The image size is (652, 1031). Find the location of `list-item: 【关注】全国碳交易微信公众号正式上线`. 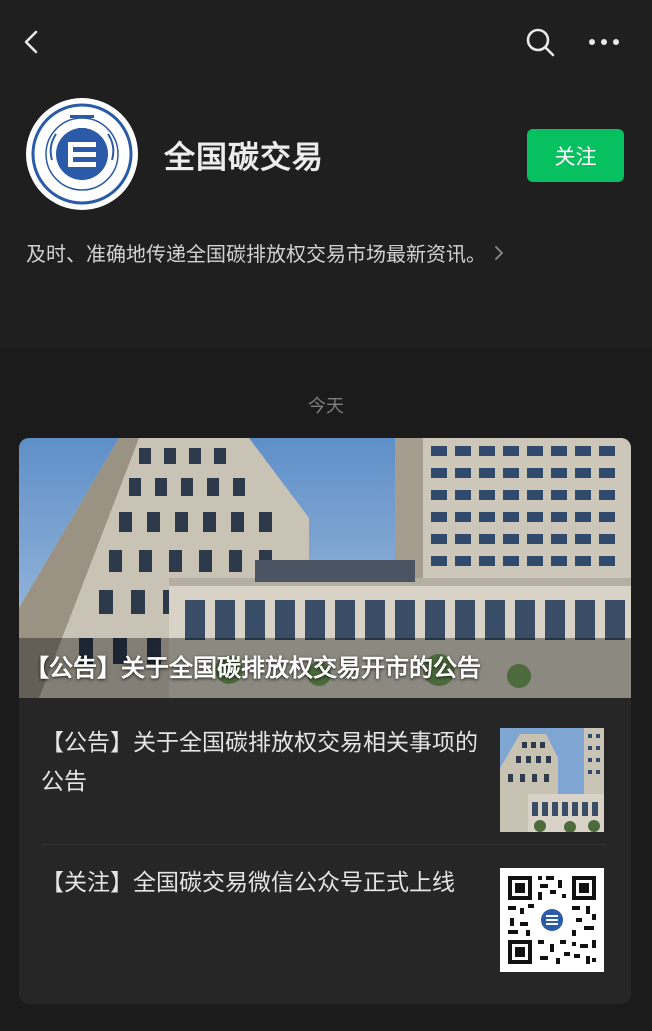

list-item: 【关注】全国碳交易微信公众号正式上线 is located at coordinates (325, 920).